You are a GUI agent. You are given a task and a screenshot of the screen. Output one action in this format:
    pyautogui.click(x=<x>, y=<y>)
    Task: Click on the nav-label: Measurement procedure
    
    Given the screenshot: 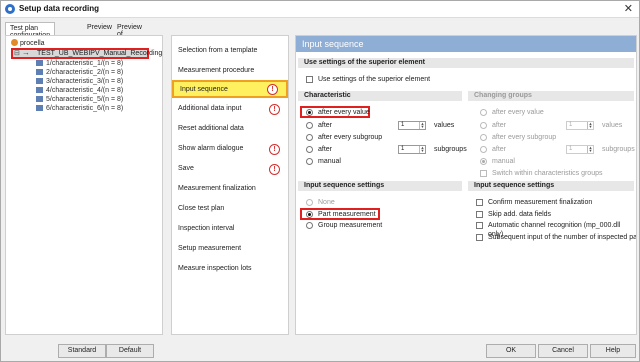 What is the action you would take?
    pyautogui.click(x=216, y=70)
    